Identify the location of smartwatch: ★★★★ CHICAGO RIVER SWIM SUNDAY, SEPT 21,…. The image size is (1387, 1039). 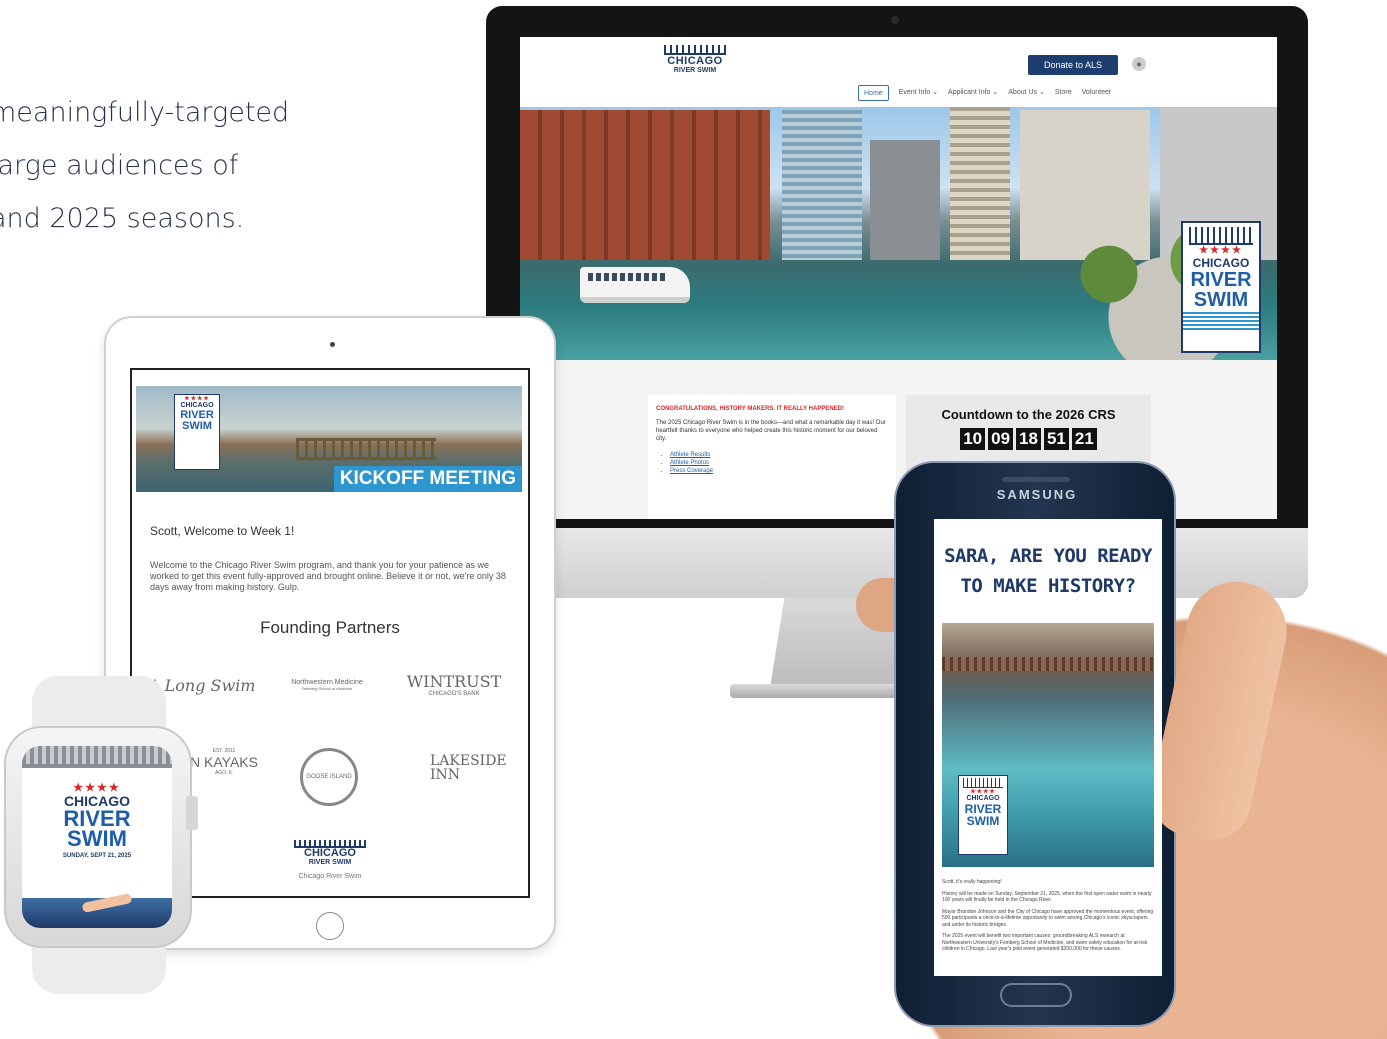
(101, 835).